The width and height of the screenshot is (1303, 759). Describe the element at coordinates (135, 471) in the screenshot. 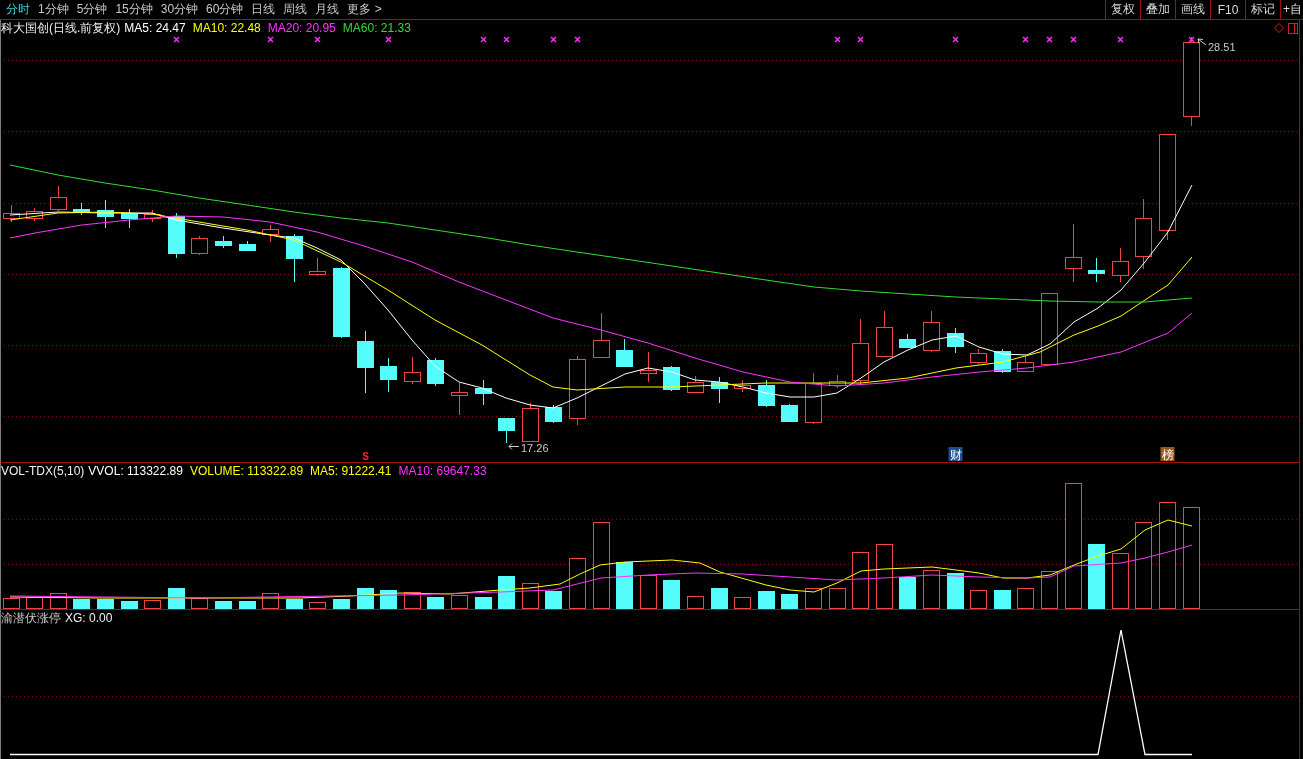

I see `indicator-value: VVOL: 113322.89` at that location.